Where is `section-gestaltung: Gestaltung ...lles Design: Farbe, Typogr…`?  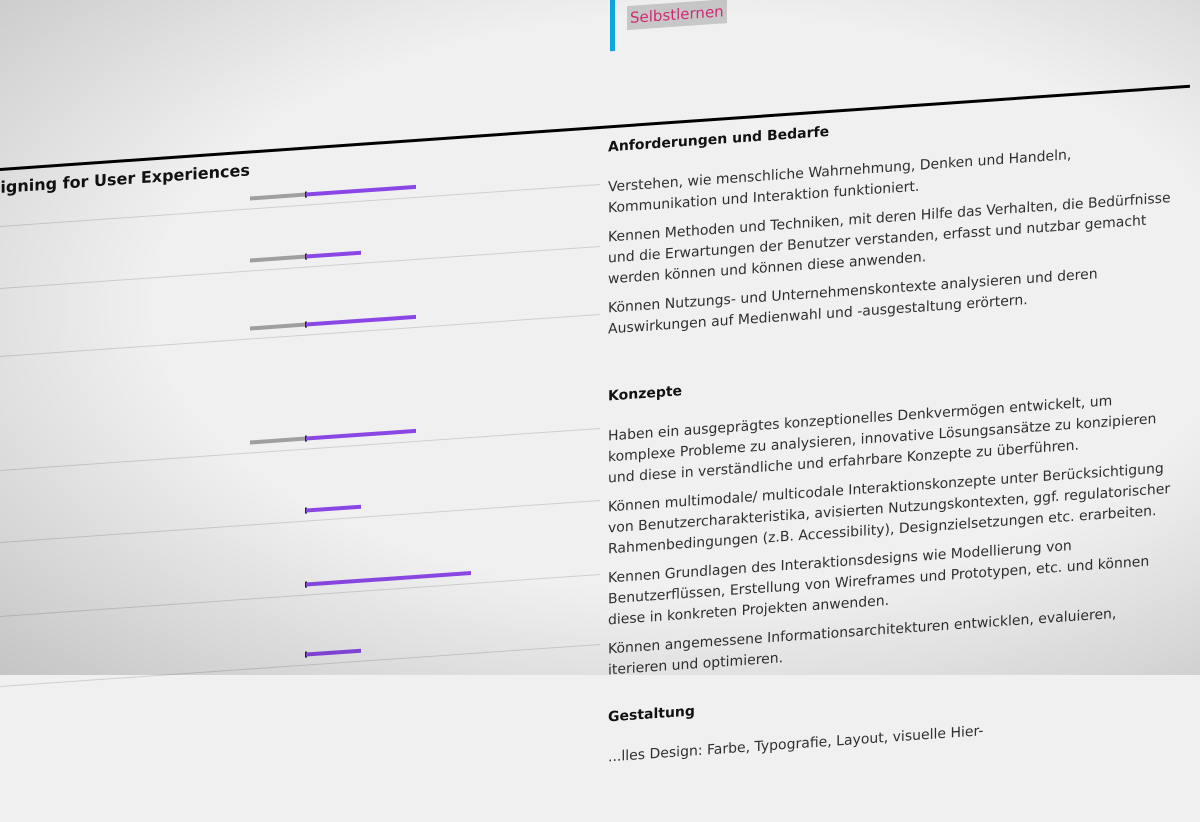 section-gestaltung: Gestaltung ...lles Design: Farbe, Typogr… is located at coordinates (893, 719).